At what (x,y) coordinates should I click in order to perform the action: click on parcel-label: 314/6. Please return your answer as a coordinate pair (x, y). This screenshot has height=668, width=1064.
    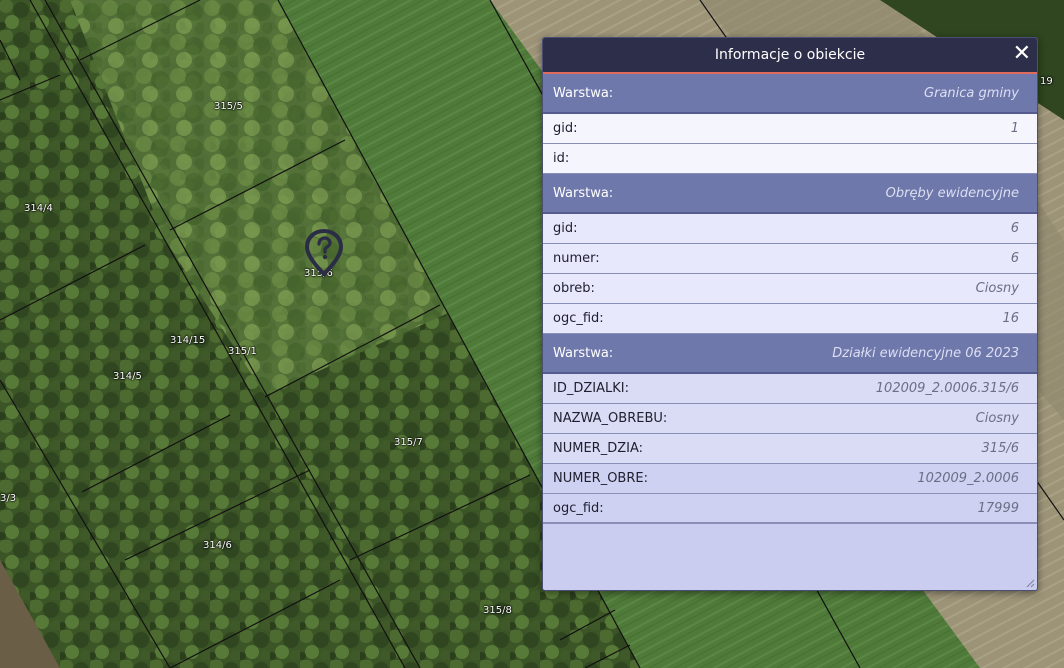
    Looking at the image, I should click on (217, 545).